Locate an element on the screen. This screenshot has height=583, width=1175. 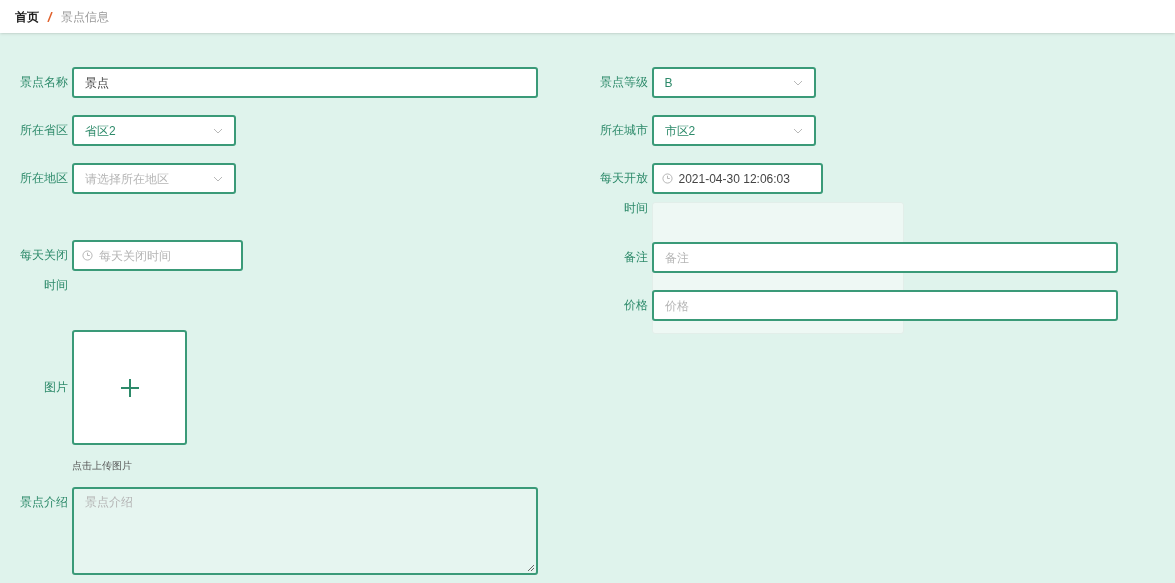
text-field: 备注 is located at coordinates (884, 257).